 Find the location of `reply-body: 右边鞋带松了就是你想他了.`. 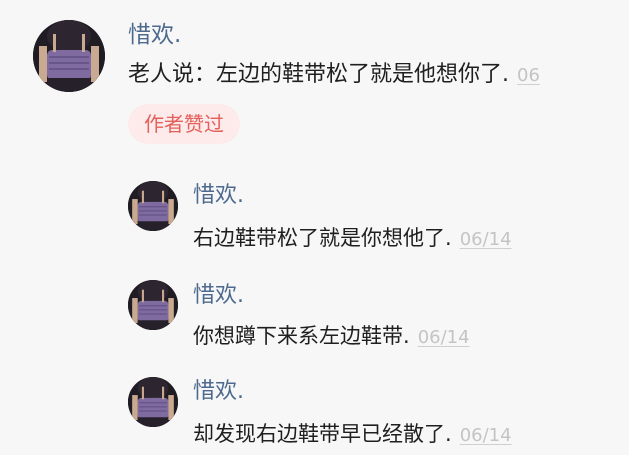

reply-body: 右边鞋带松了就是你想他了. is located at coordinates (322, 238).